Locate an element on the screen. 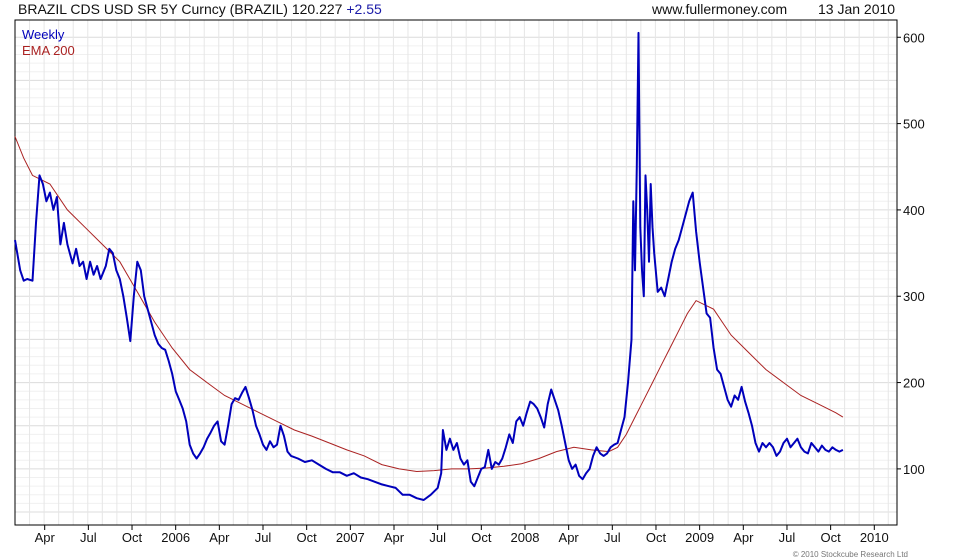  y-tick-label: 600 is located at coordinates (914, 37).